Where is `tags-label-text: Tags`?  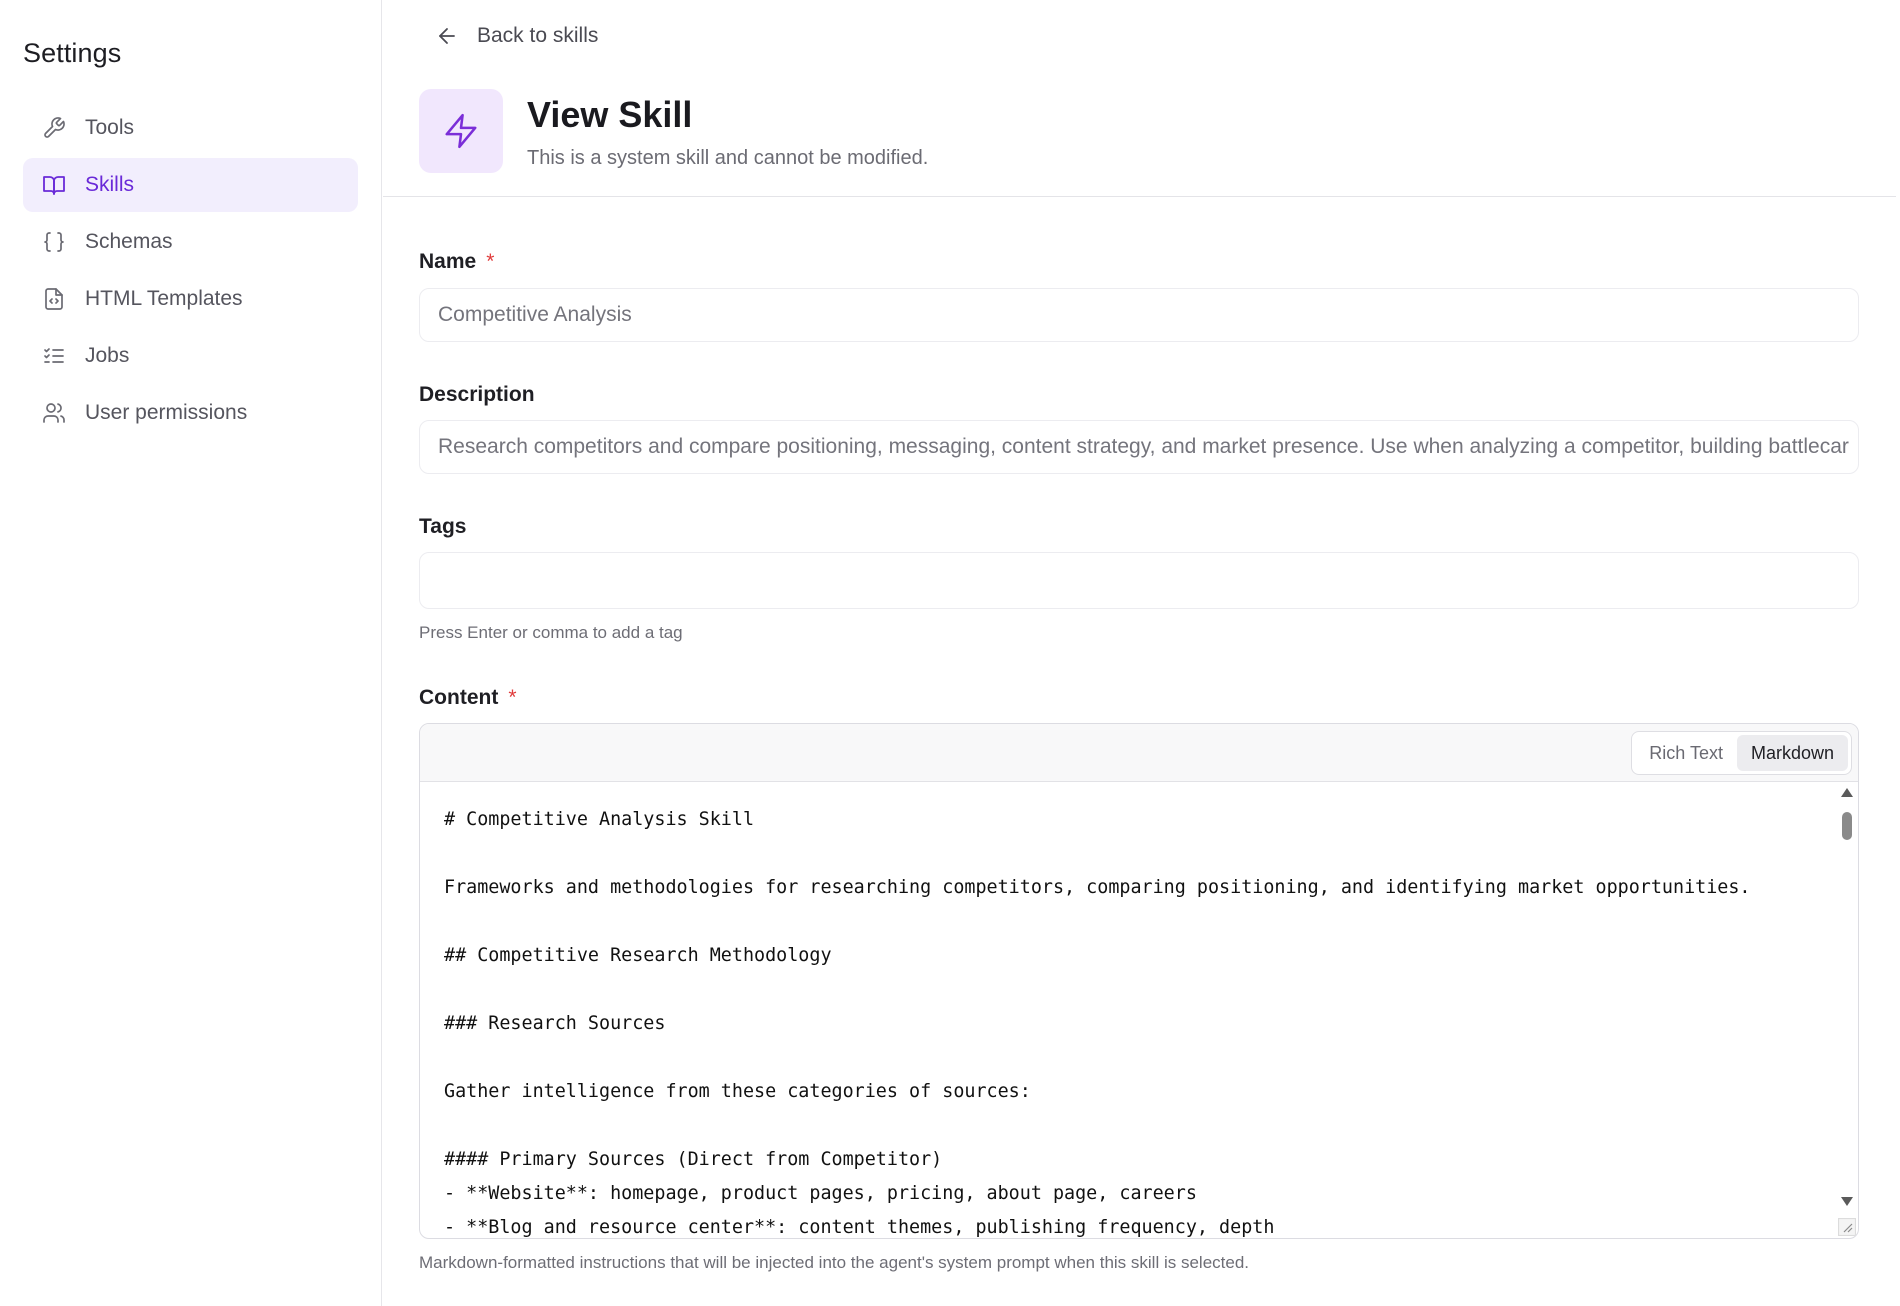 tags-label-text: Tags is located at coordinates (443, 526).